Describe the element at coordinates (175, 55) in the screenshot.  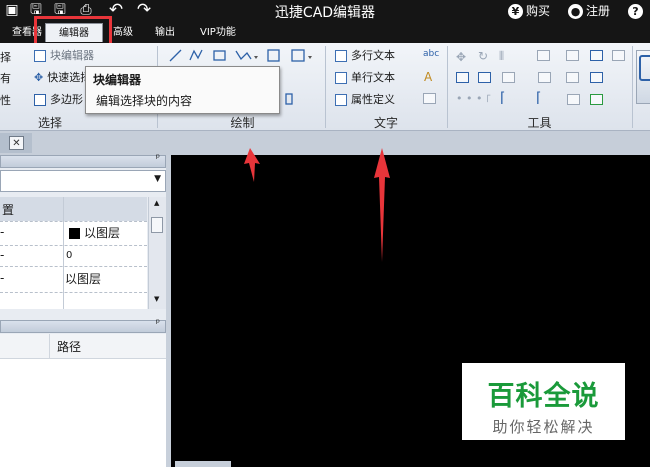
I see `line-icon` at that location.